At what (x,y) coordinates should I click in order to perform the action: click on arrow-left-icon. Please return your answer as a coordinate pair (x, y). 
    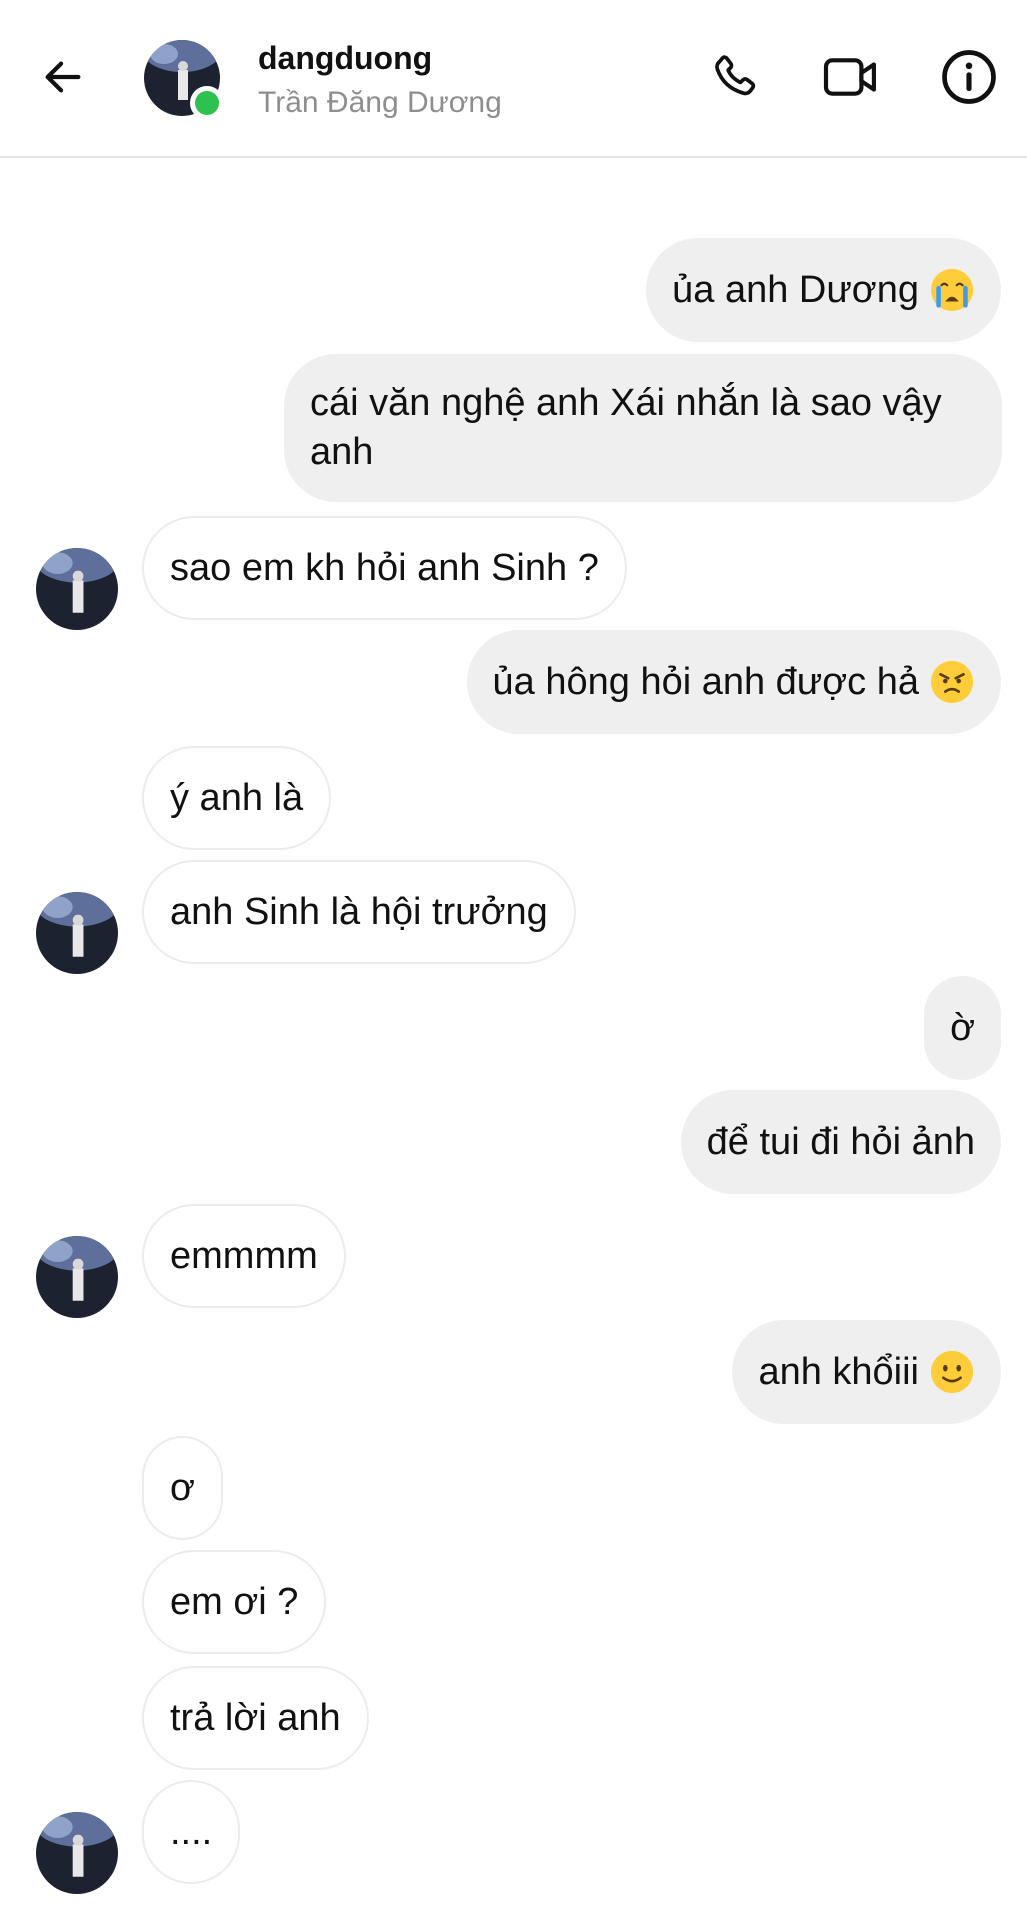
    Looking at the image, I should click on (63, 77).